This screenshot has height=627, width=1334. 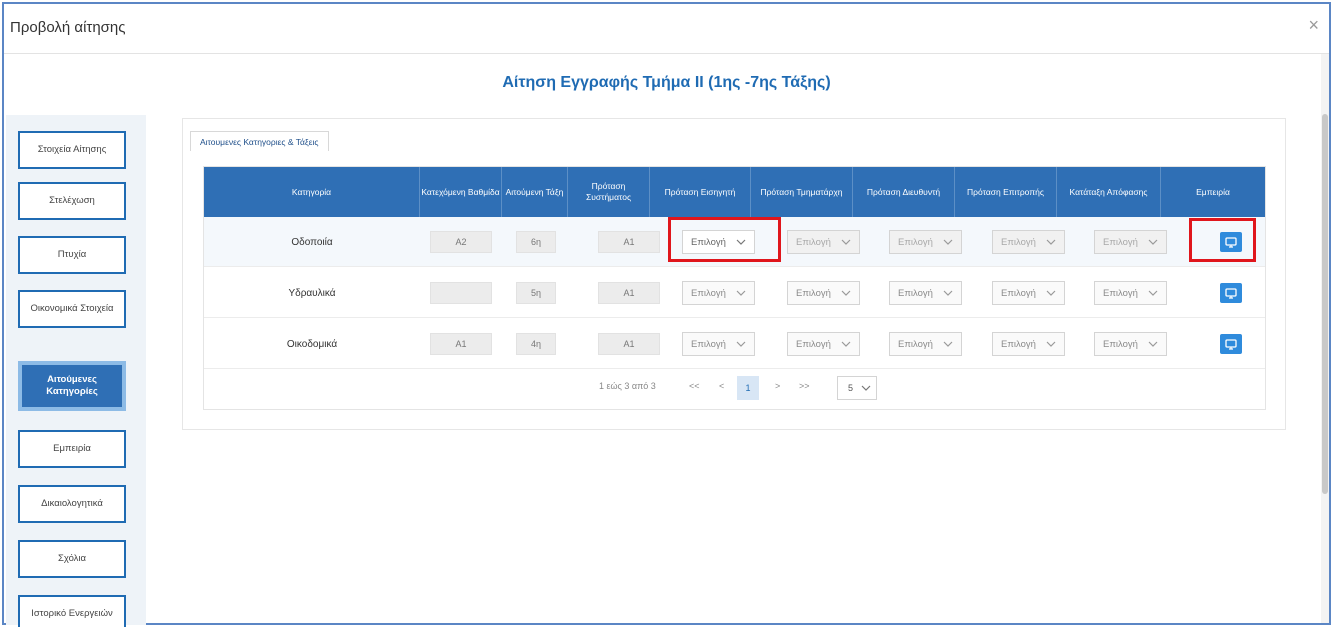 I want to click on pagination-summary: 1 εώς 3 από 3, so click(x=627, y=386).